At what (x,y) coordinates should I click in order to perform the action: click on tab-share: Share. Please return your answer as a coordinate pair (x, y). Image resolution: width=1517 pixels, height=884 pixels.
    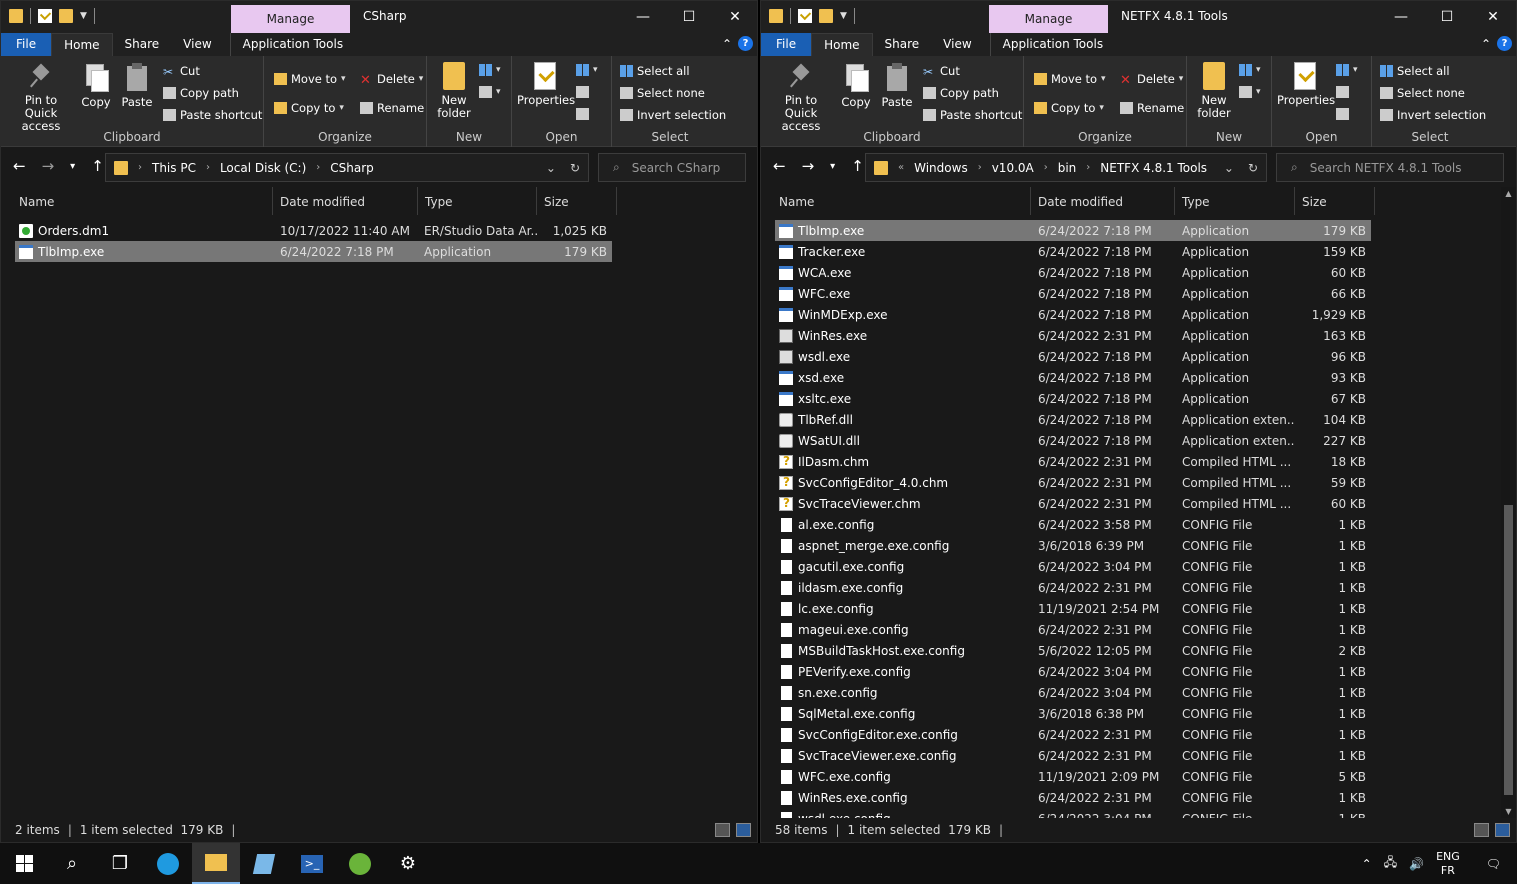
    Looking at the image, I should click on (142, 44).